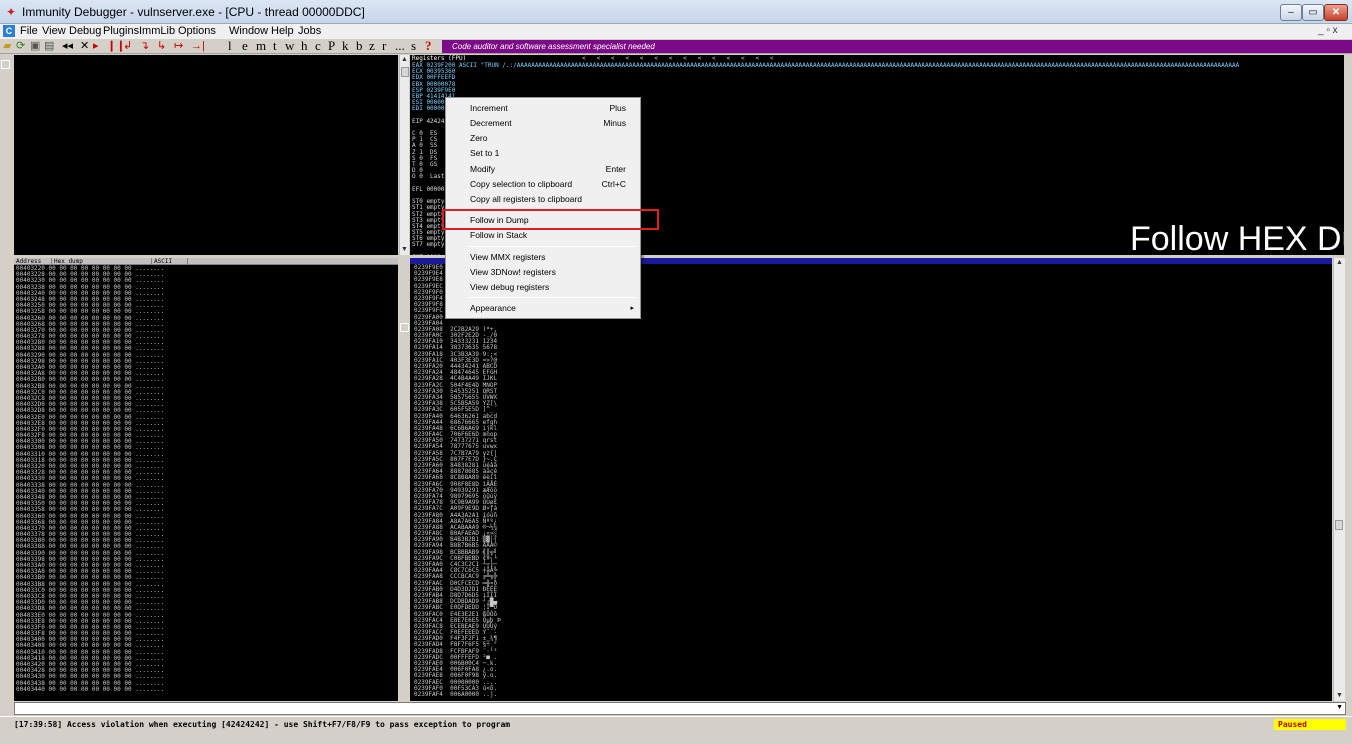 The width and height of the screenshot is (1352, 744). Describe the element at coordinates (230, 46) in the screenshot. I see `toolbar-l-log: l` at that location.